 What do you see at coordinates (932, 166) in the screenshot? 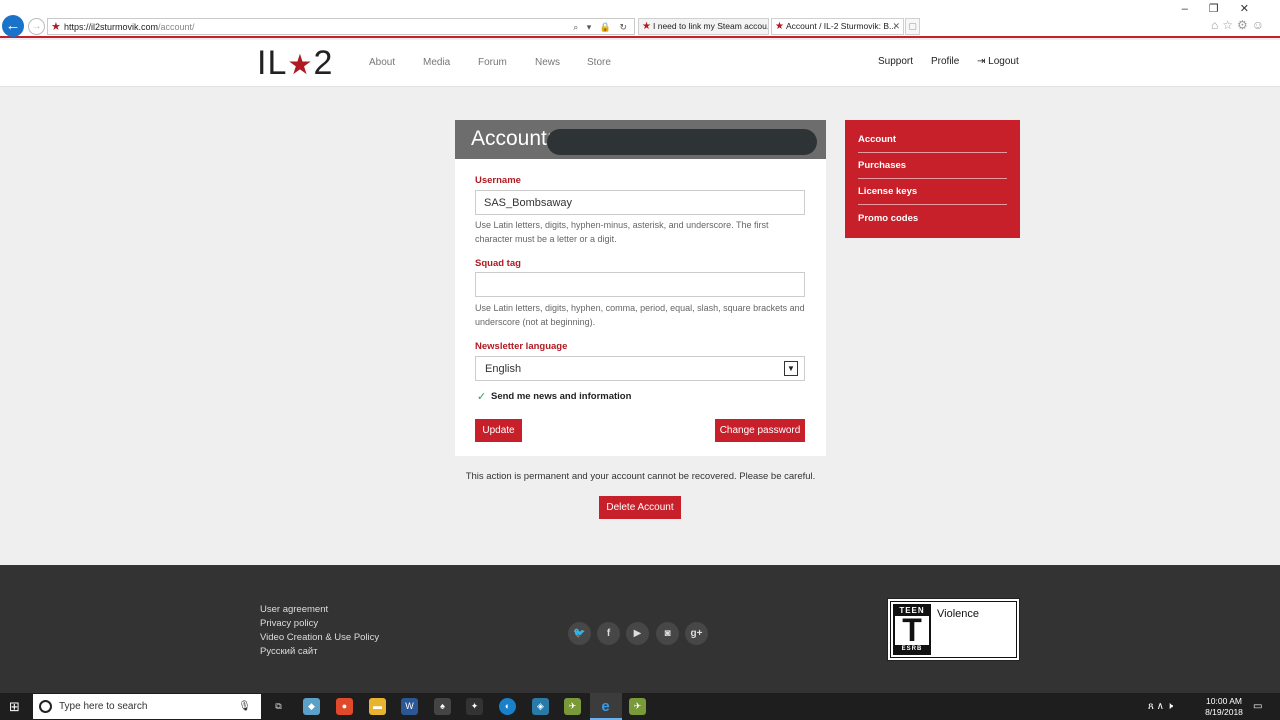
I see `sidebar-item-purchases: Purchases` at bounding box center [932, 166].